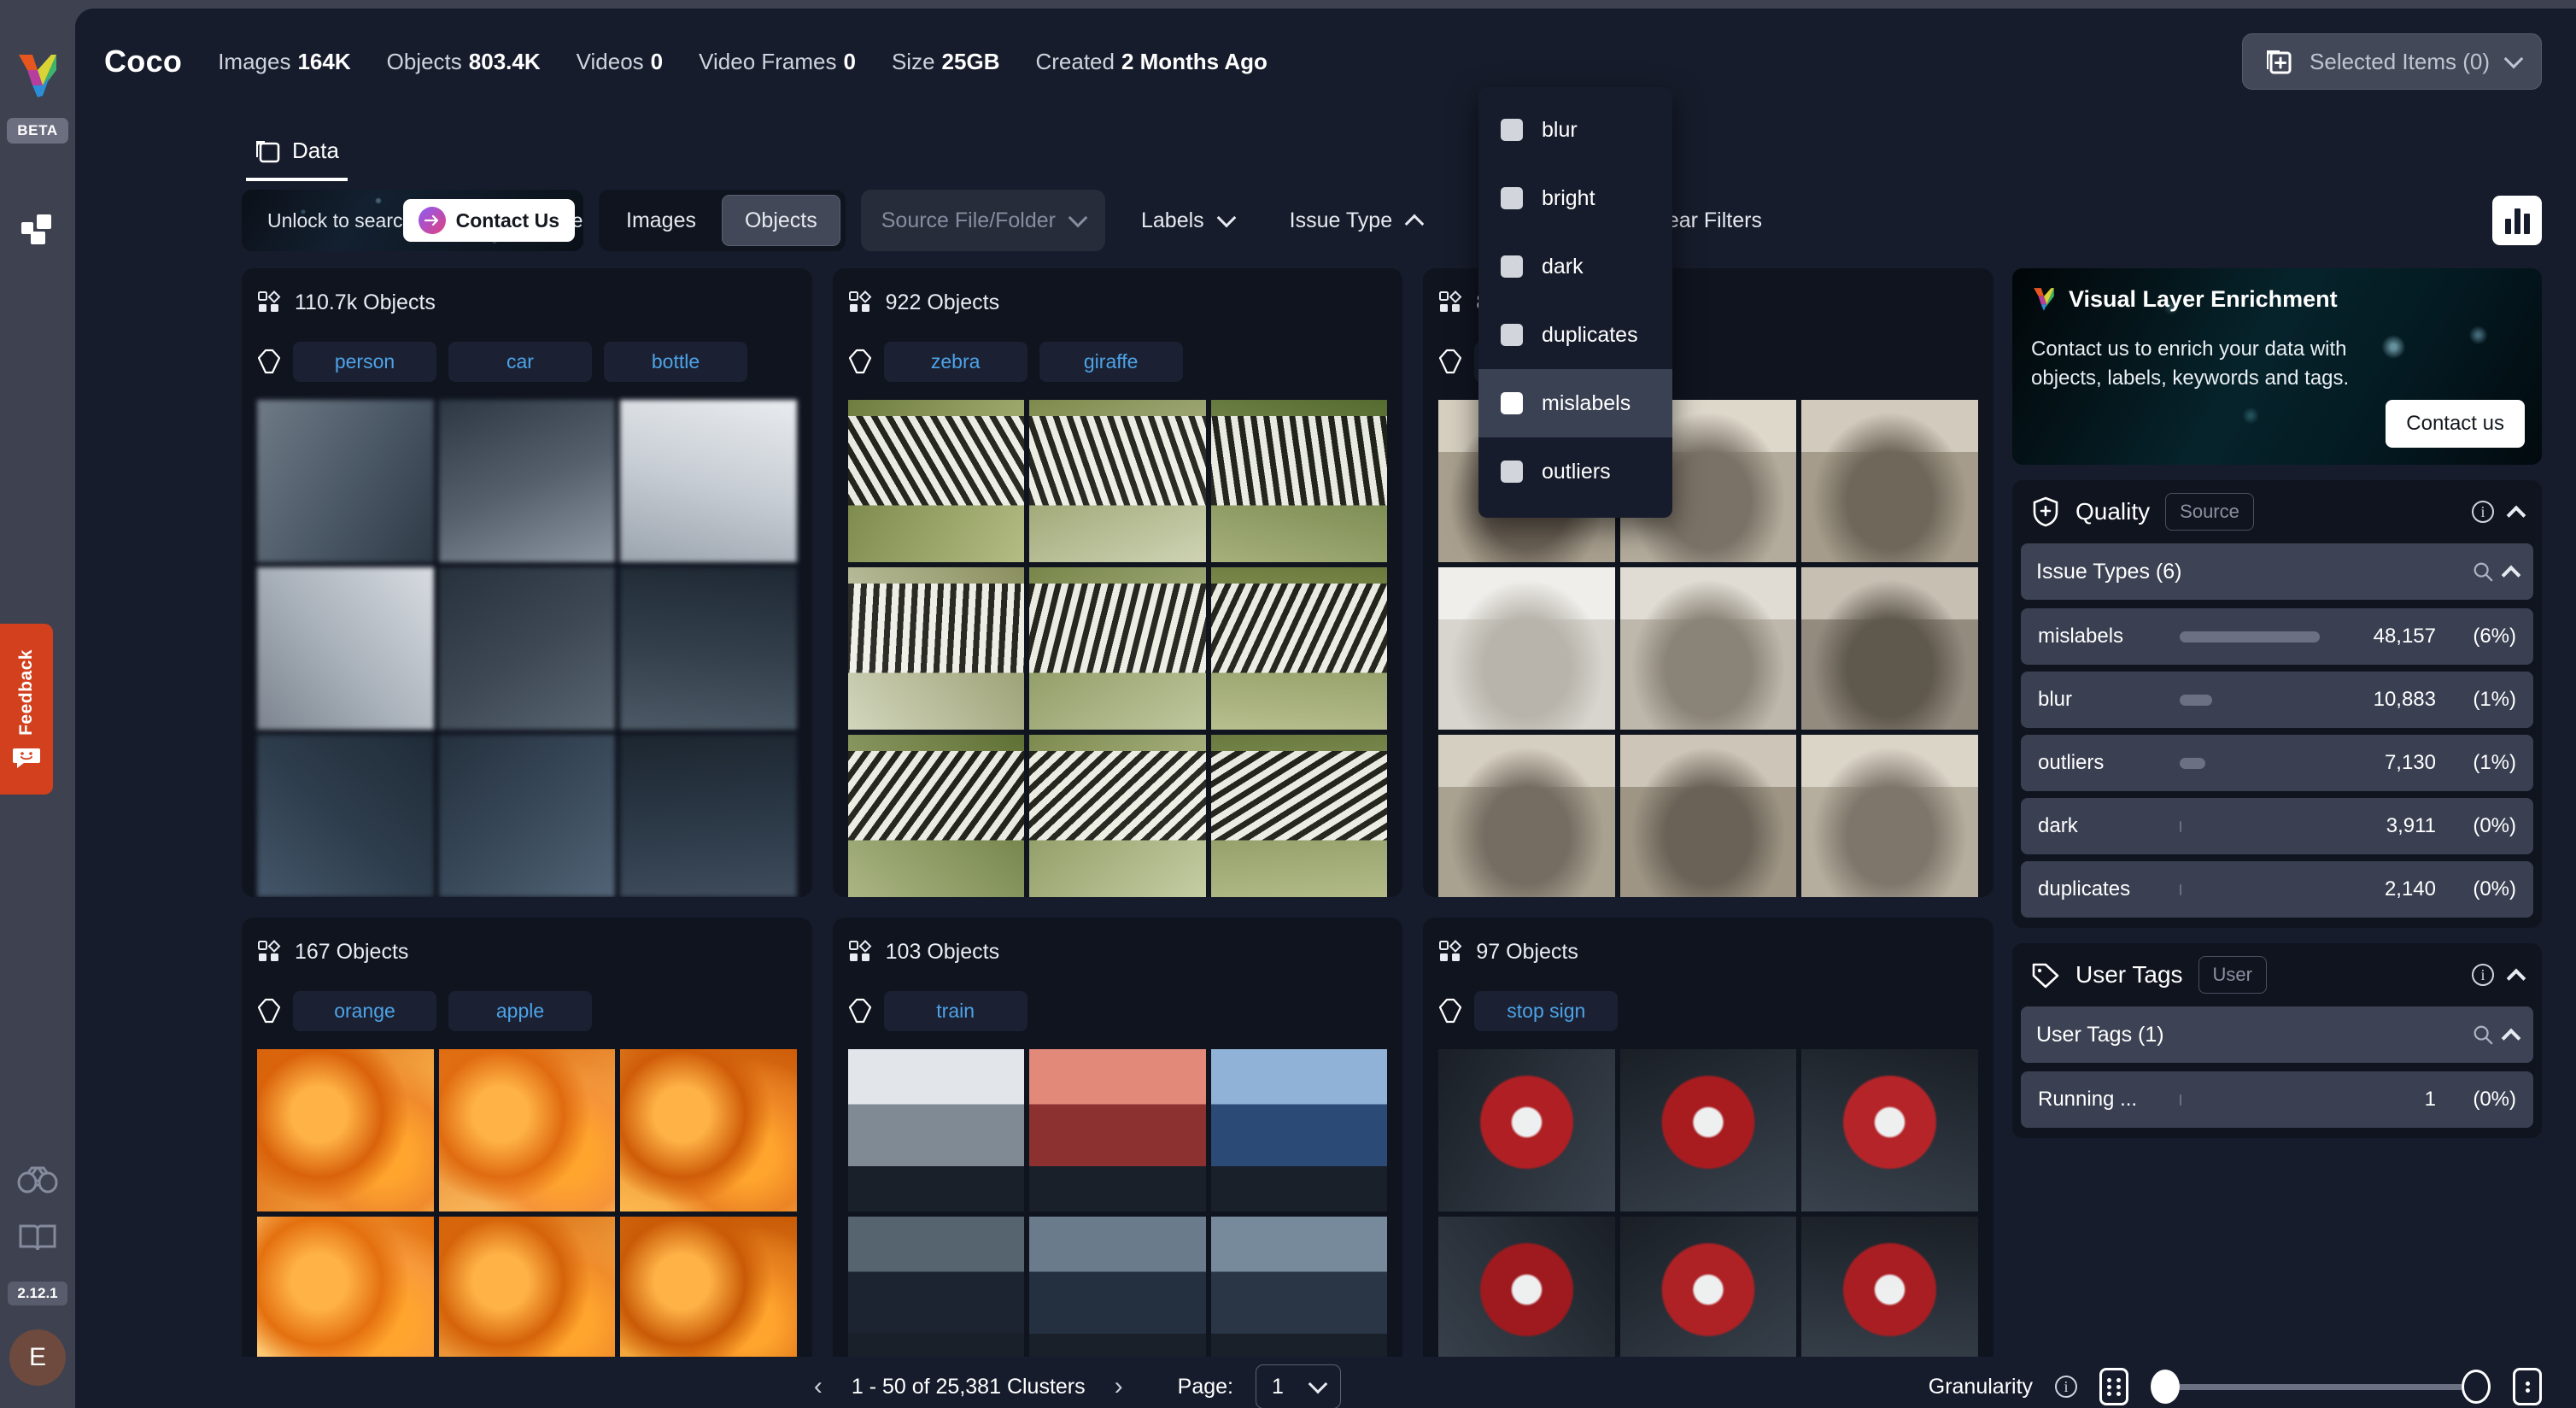  Describe the element at coordinates (37, 75) in the screenshot. I see `visual-layer-logo-icon` at that location.